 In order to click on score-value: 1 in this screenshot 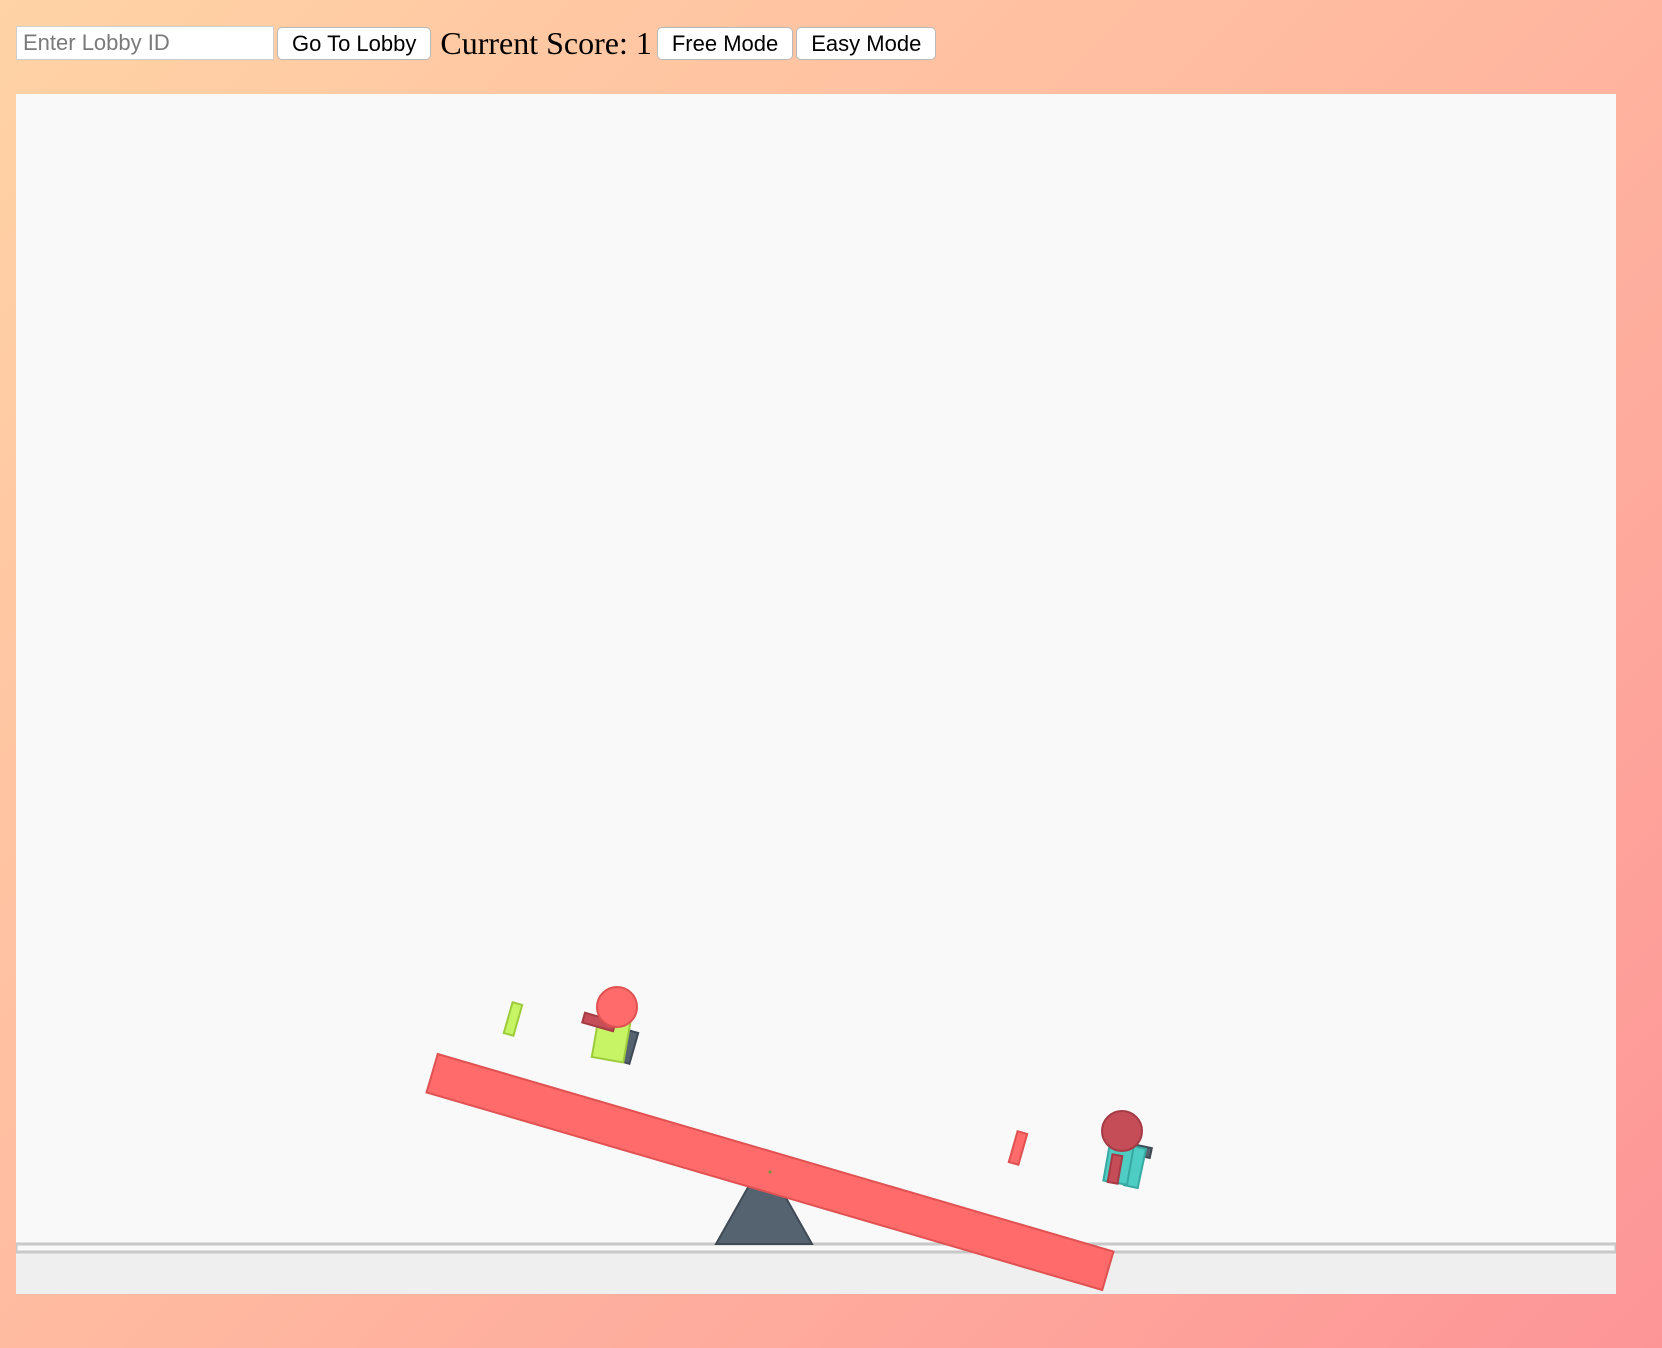, I will do `click(643, 42)`.